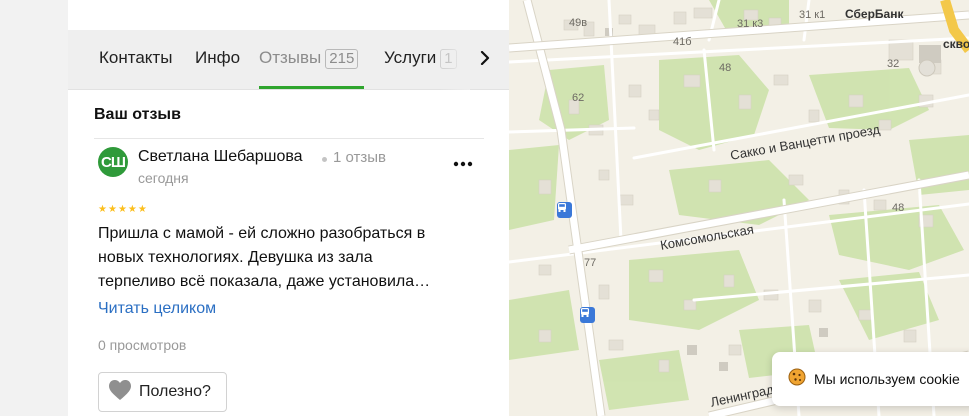 Image resolution: width=969 pixels, height=416 pixels. Describe the element at coordinates (157, 309) in the screenshot. I see `read-full-review-link: Читать целиком` at that location.